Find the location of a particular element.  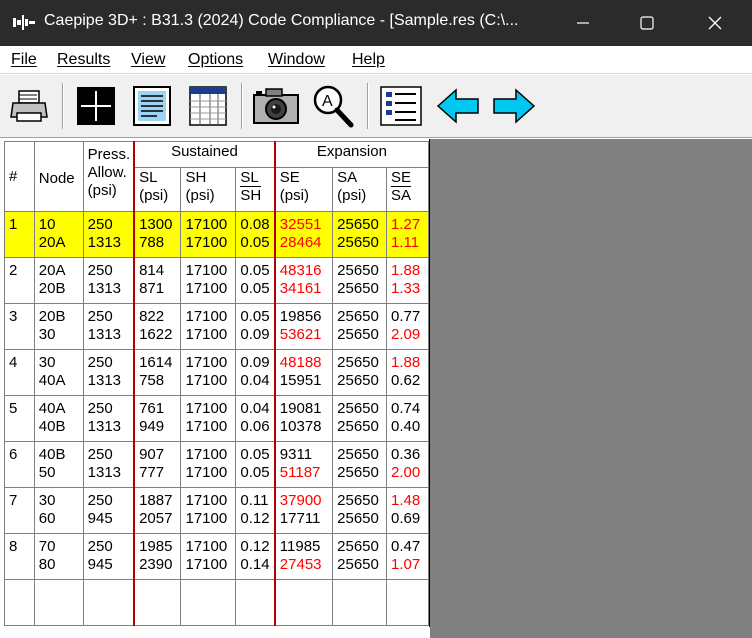

header-node: Node is located at coordinates (58, 176).